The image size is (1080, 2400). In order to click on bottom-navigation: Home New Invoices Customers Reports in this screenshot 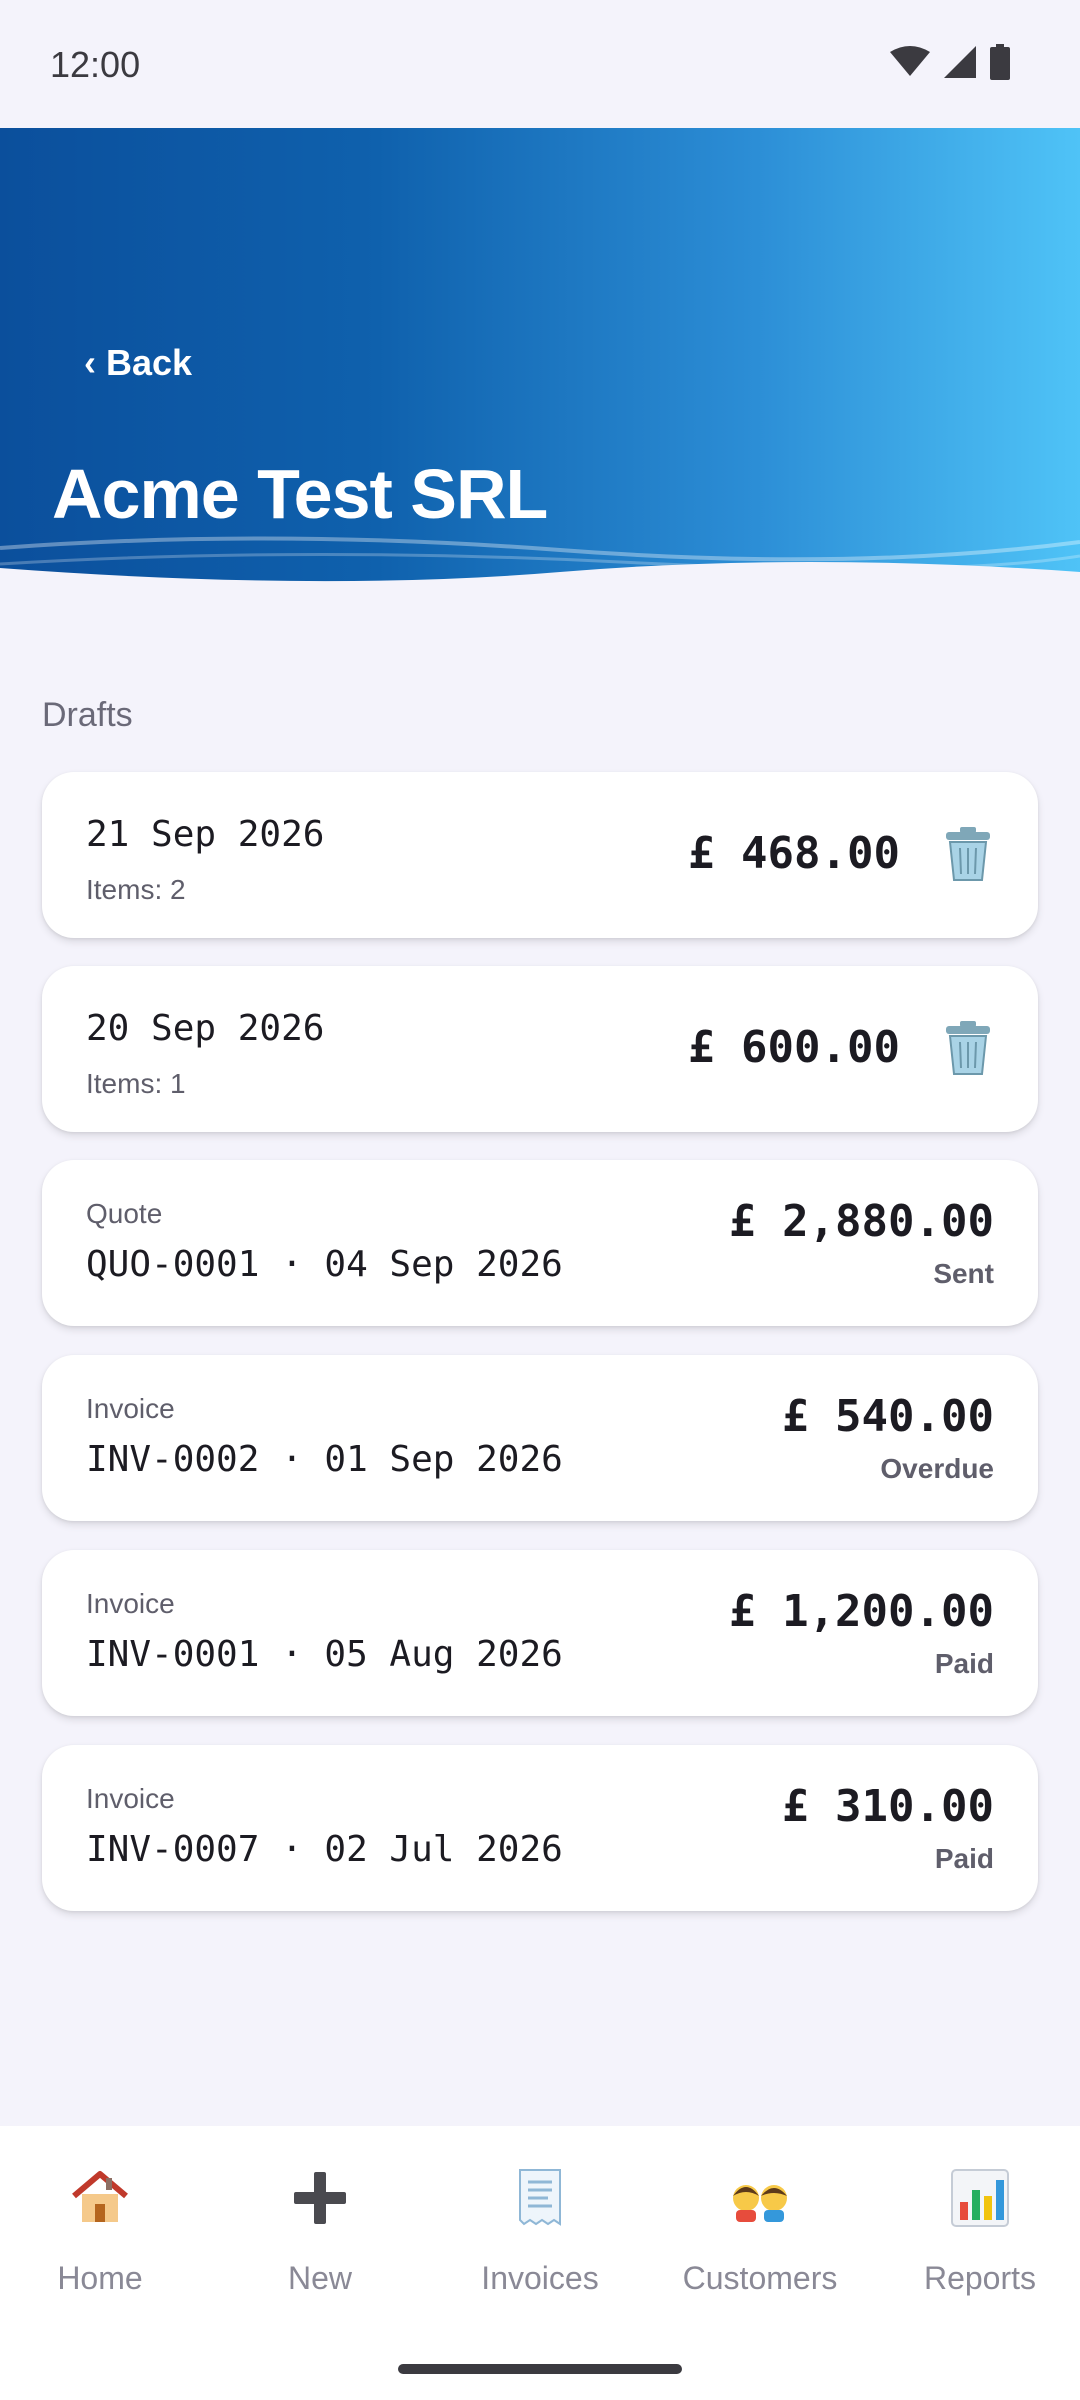, I will do `click(540, 2263)`.